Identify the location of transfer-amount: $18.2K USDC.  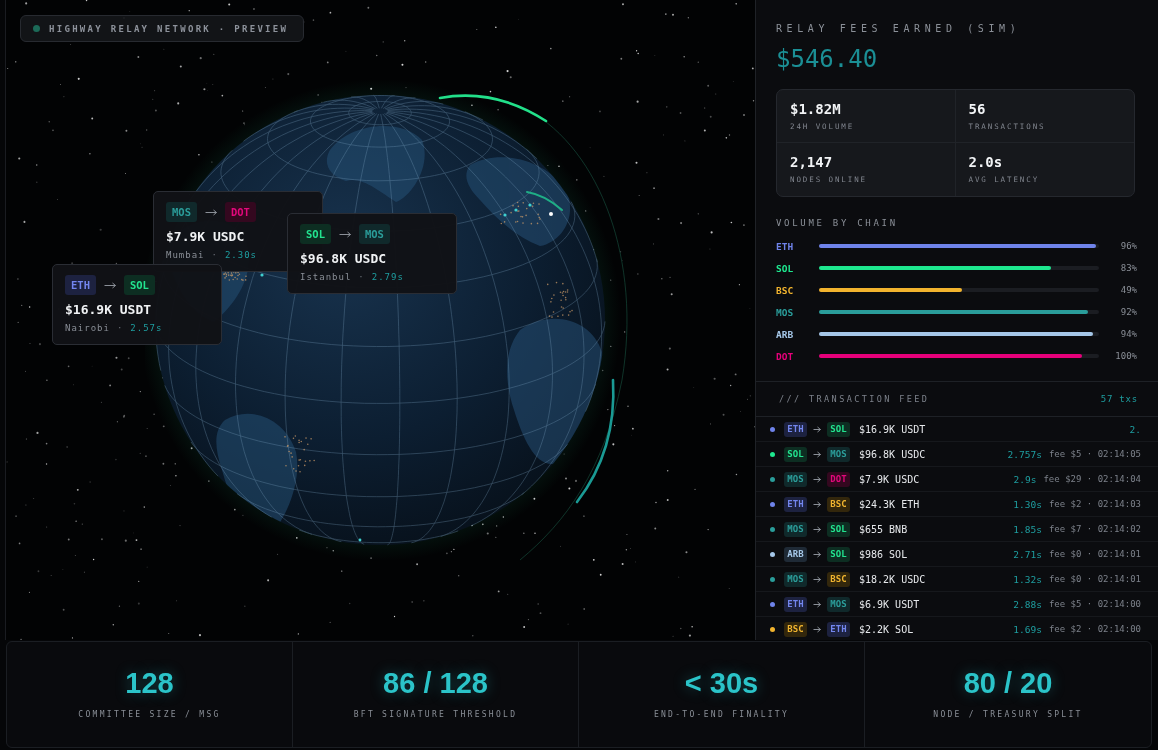
(893, 579).